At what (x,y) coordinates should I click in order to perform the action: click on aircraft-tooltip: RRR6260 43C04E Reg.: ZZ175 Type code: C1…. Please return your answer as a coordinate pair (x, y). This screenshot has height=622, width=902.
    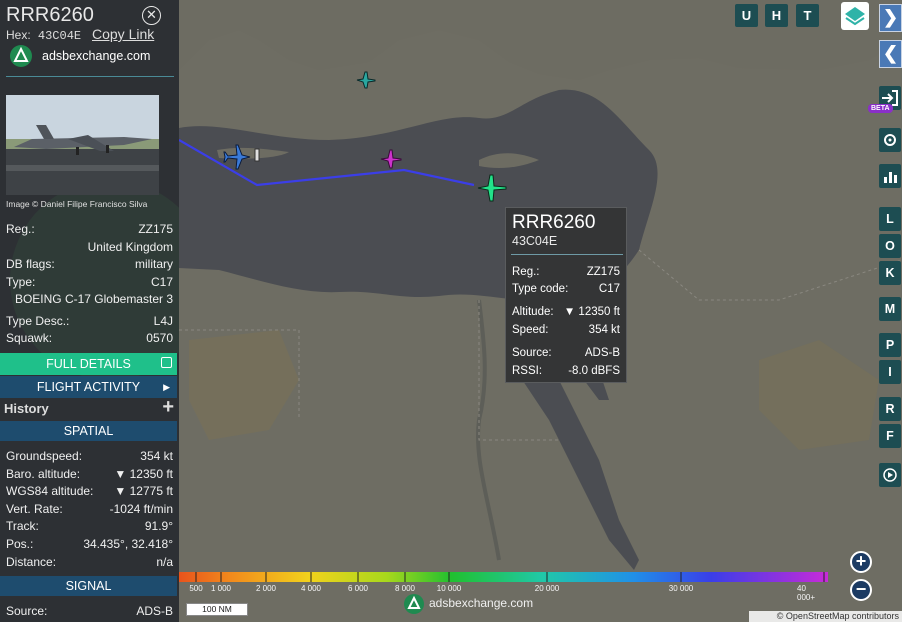
    Looking at the image, I should click on (566, 295).